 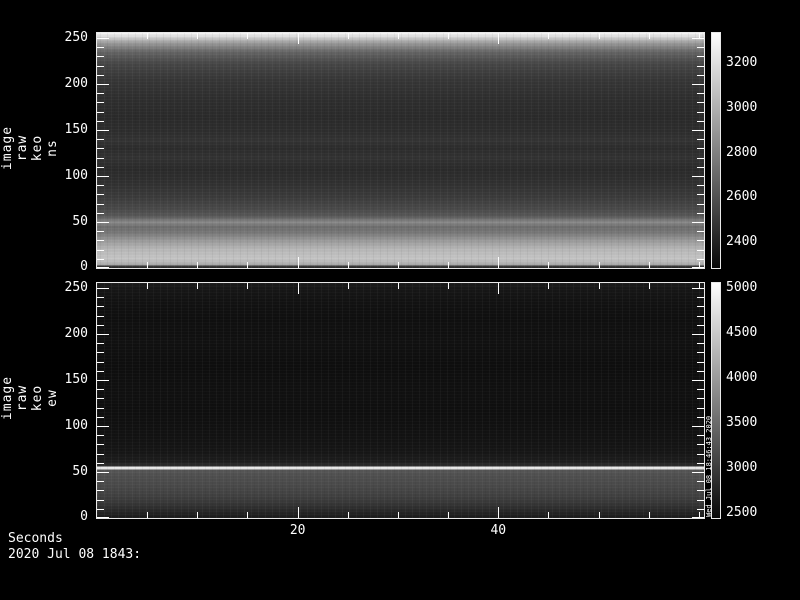 I want to click on colorbar-tick-label: 3200, so click(x=742, y=63).